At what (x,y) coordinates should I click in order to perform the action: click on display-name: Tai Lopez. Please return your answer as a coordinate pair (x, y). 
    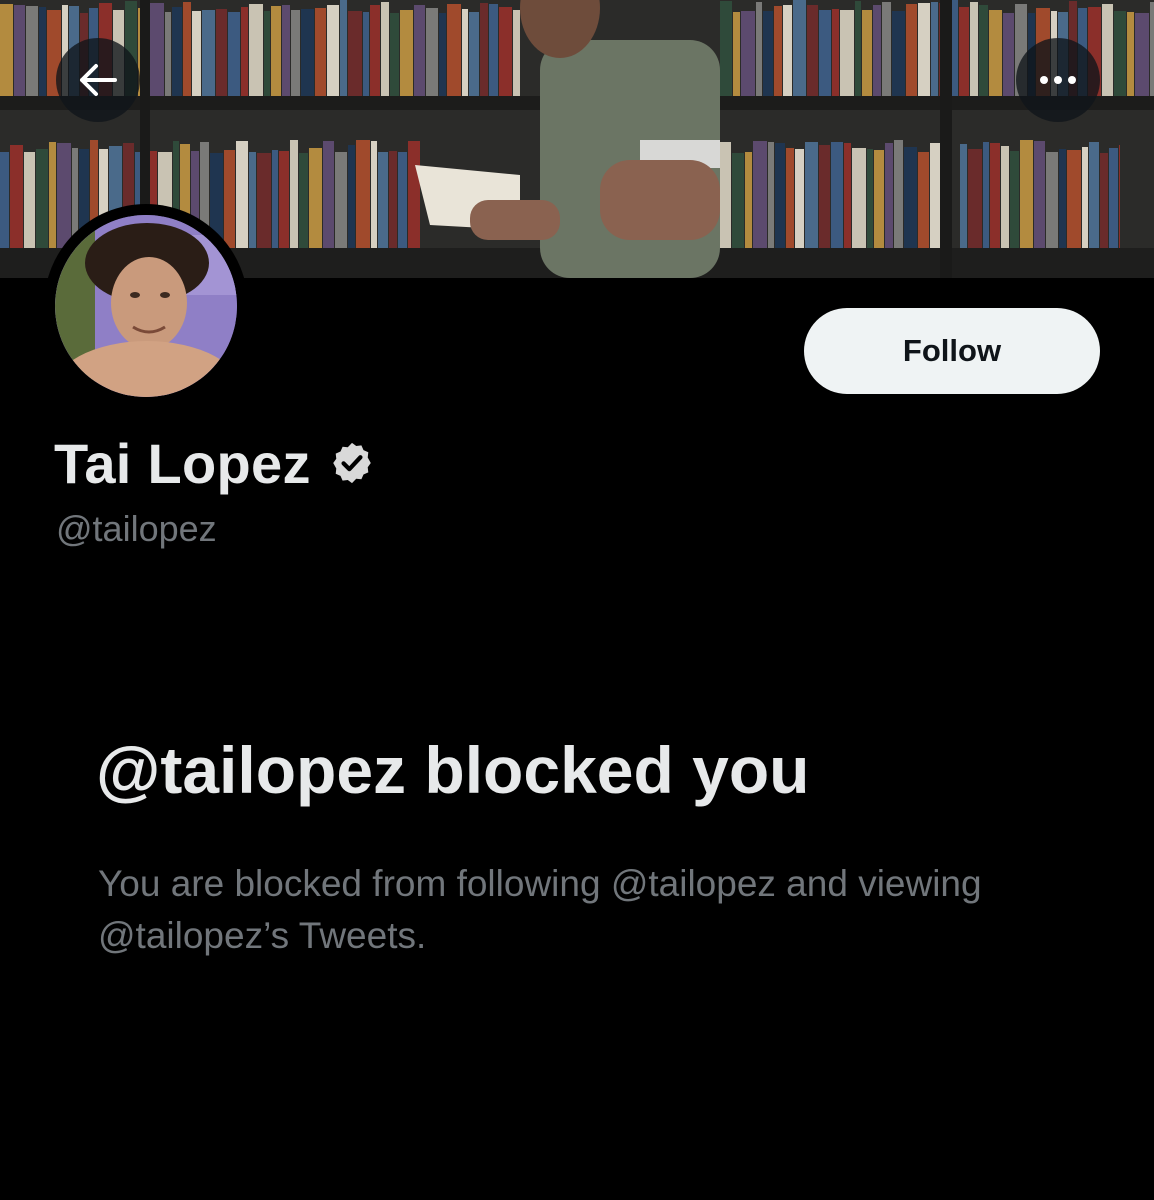
    Looking at the image, I should click on (182, 463).